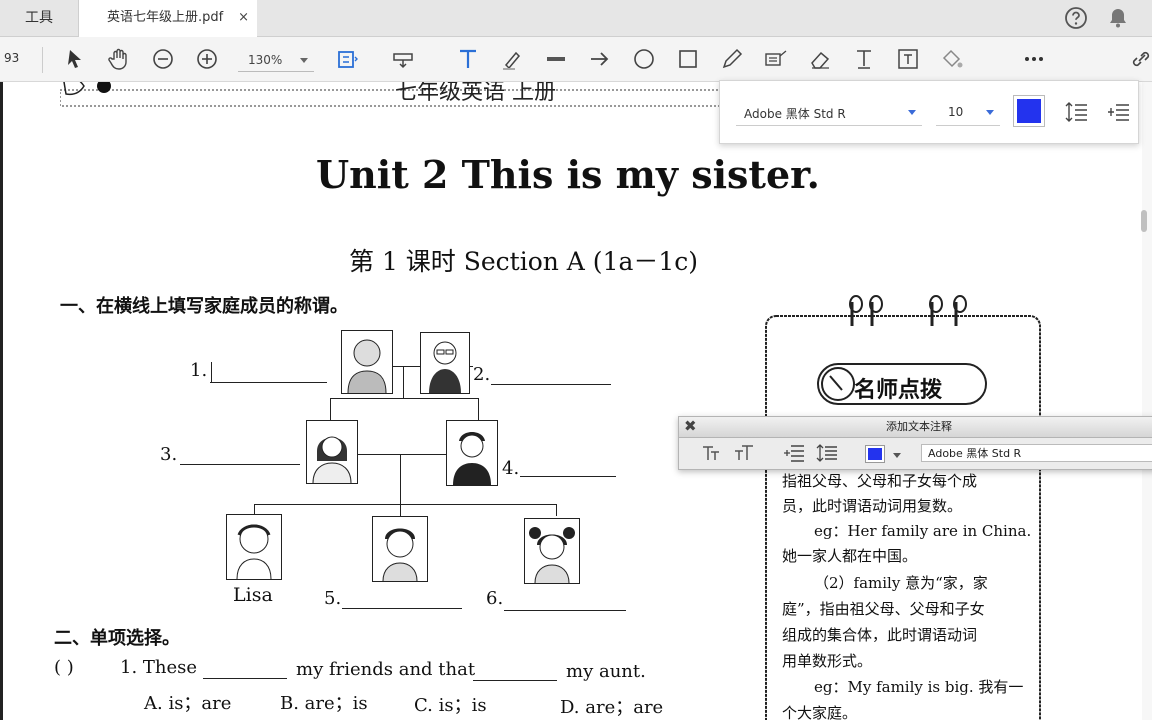  Describe the element at coordinates (644, 59) in the screenshot. I see `circle-icon` at that location.